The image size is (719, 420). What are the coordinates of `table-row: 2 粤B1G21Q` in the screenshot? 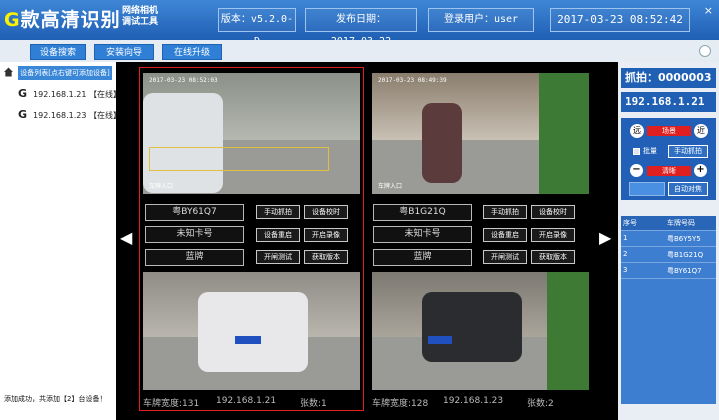 It's located at (668, 255).